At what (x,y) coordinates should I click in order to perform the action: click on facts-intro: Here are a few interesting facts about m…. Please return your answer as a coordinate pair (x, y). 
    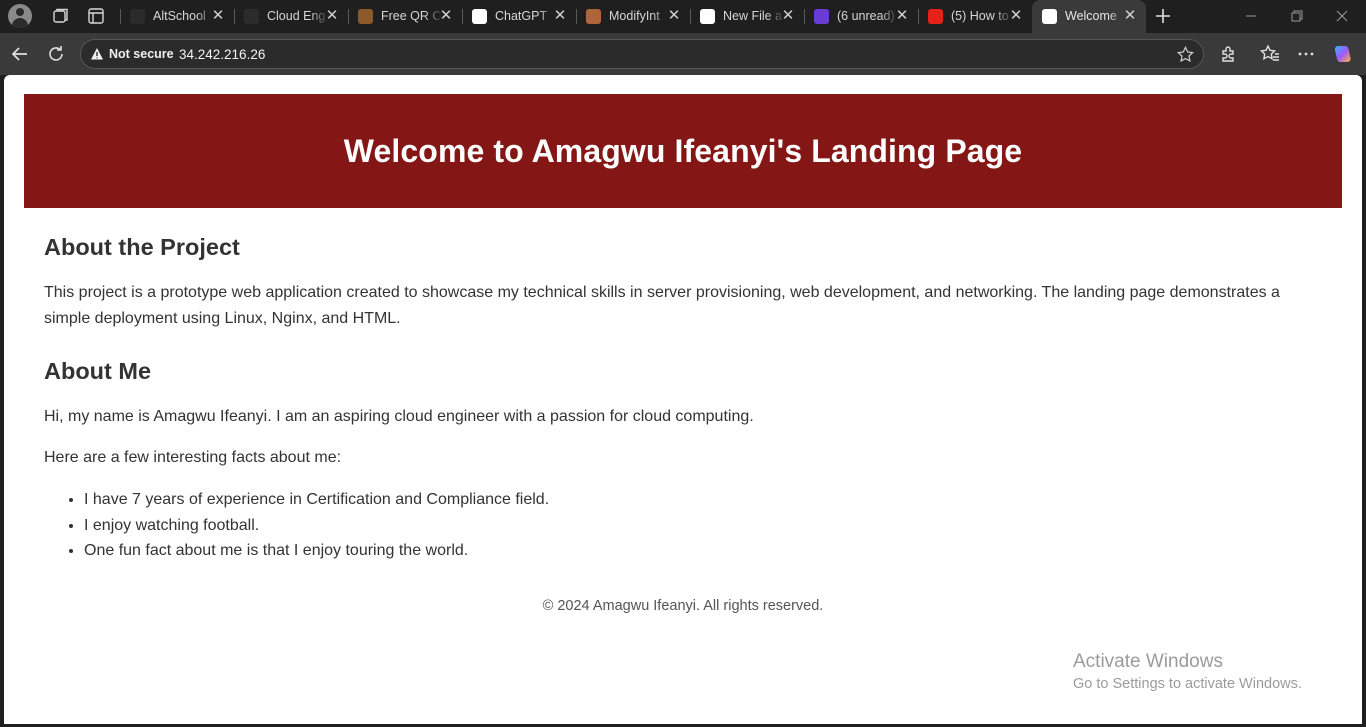
    Looking at the image, I should click on (193, 457).